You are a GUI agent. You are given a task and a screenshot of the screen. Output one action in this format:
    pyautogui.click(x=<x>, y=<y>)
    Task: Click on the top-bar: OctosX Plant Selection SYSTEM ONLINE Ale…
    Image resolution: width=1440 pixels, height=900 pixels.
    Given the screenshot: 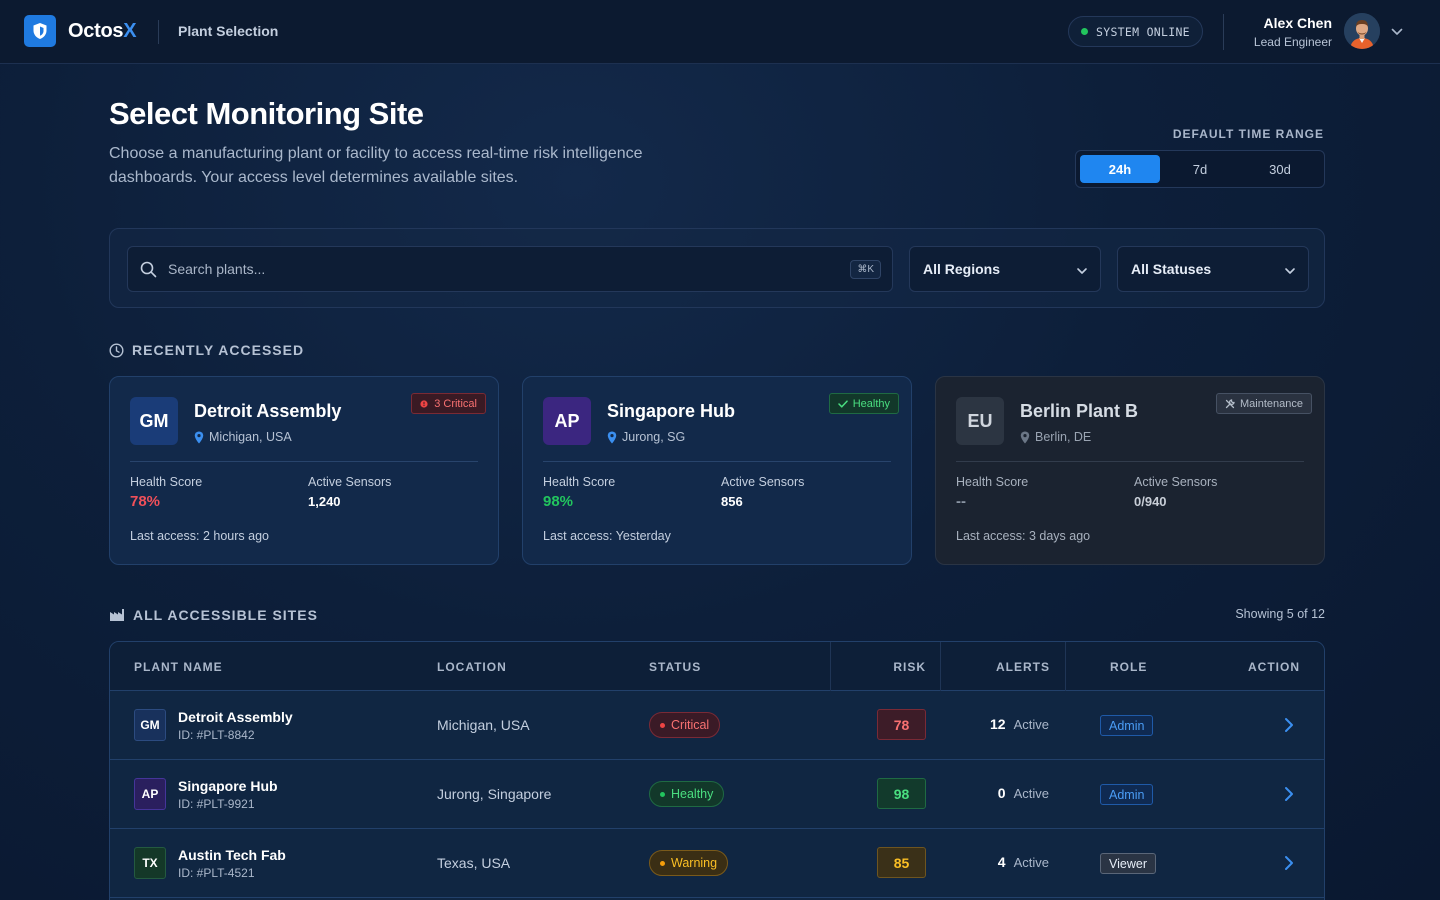 What is the action you would take?
    pyautogui.click(x=720, y=32)
    